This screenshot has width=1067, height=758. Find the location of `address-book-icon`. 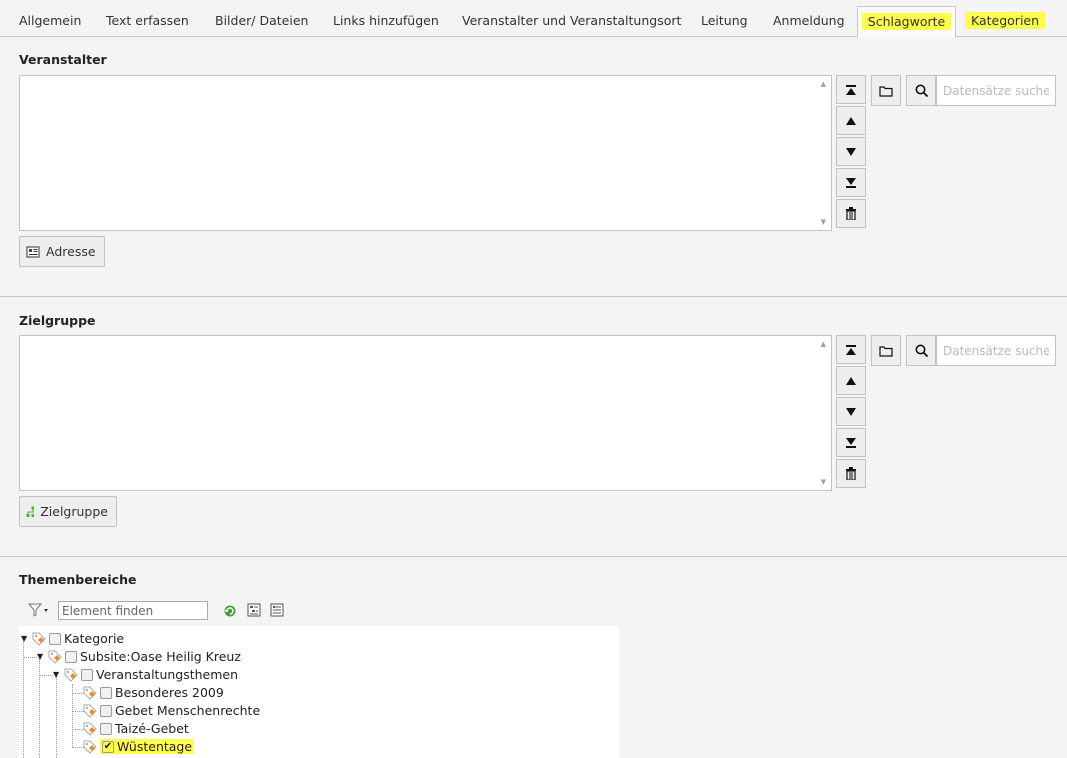

address-book-icon is located at coordinates (33, 251).